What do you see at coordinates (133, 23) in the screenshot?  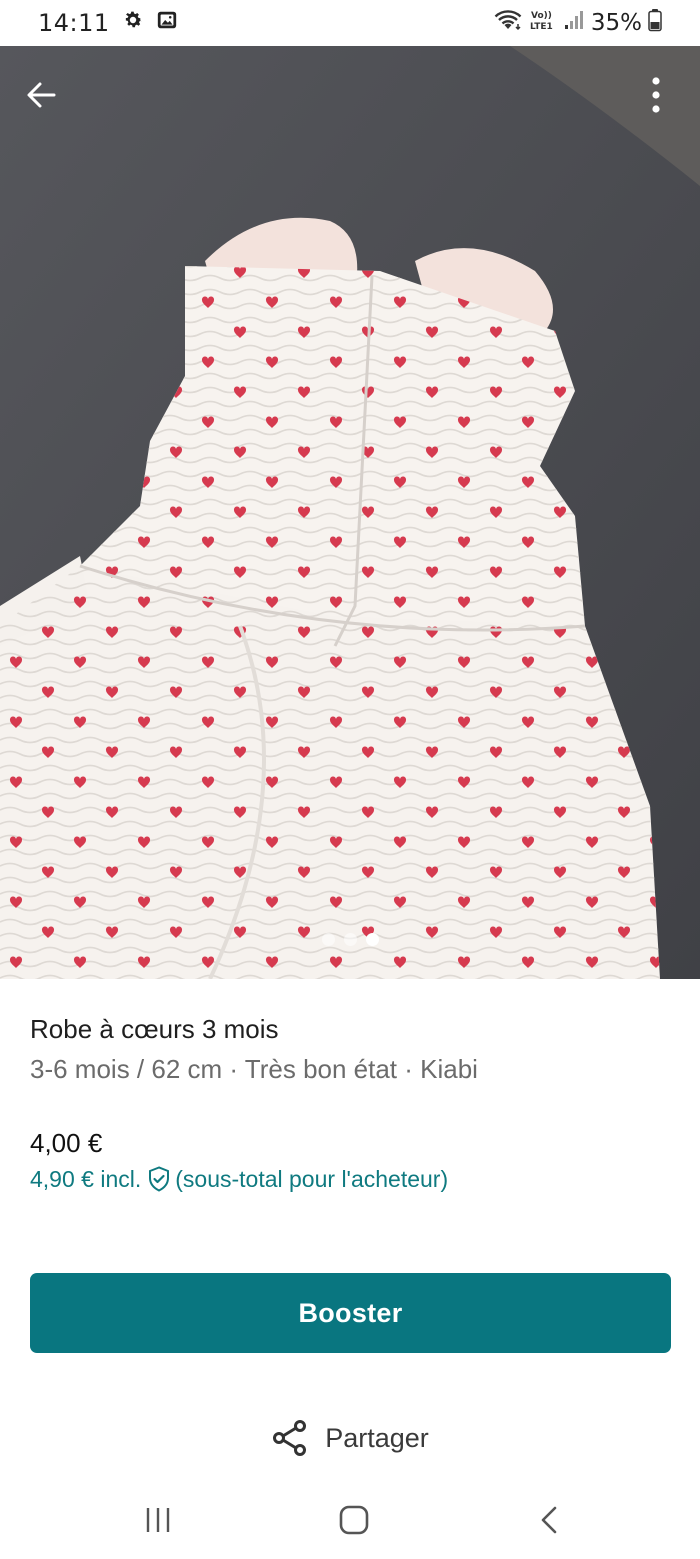 I see `gear-icon` at bounding box center [133, 23].